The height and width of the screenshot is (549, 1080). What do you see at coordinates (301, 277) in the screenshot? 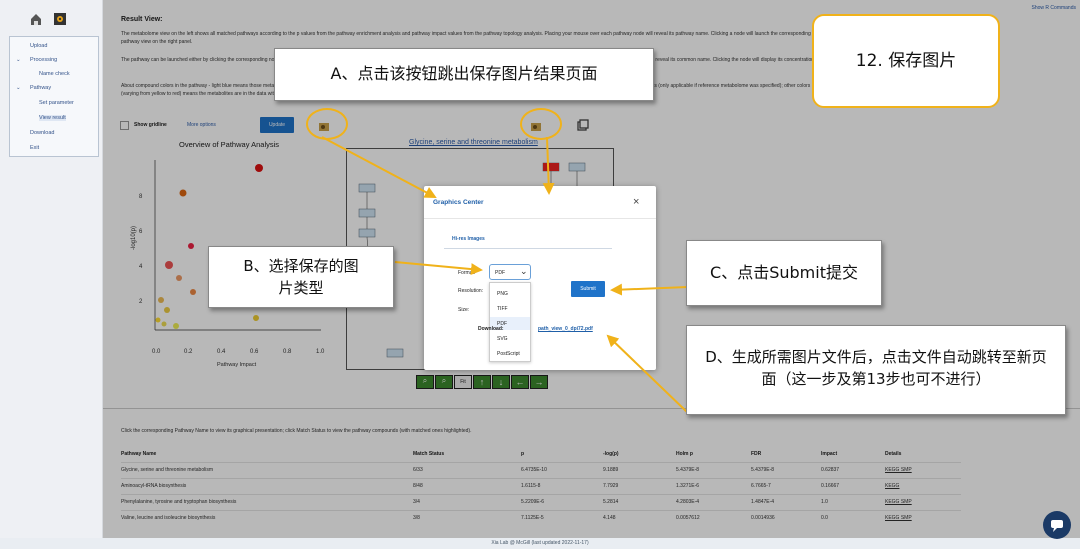
I see `annotation-b: B、选择保存的图片类型` at bounding box center [301, 277].